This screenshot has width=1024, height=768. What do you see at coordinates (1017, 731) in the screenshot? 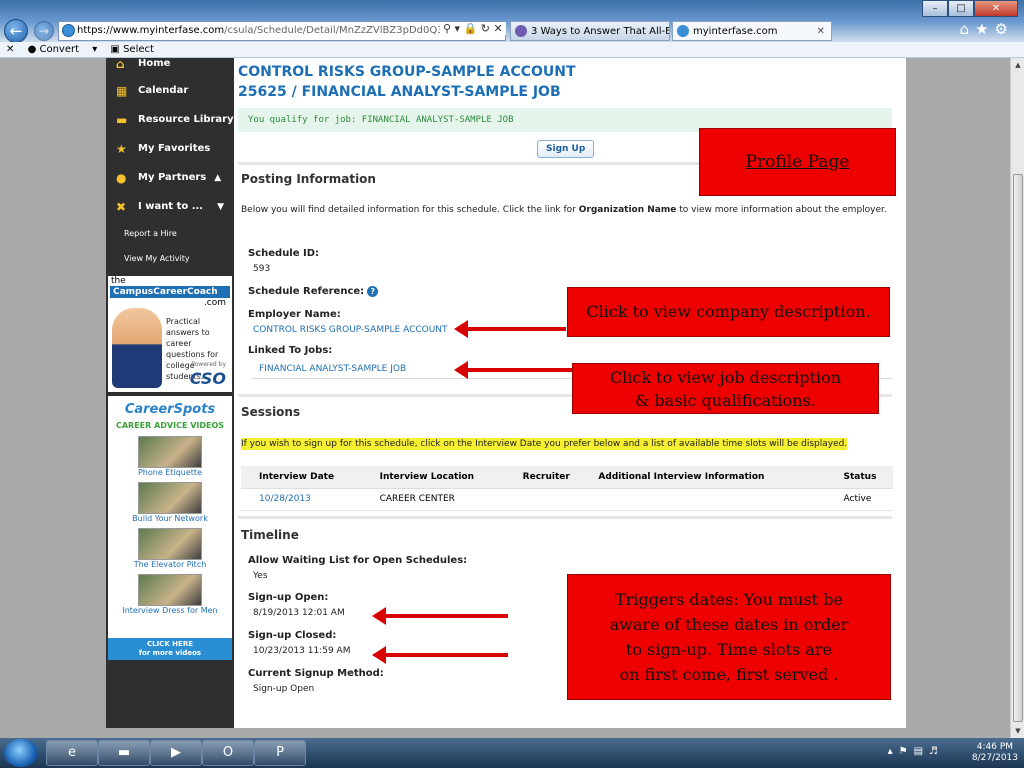
I see `scroll-down-icon: ▼` at bounding box center [1017, 731].